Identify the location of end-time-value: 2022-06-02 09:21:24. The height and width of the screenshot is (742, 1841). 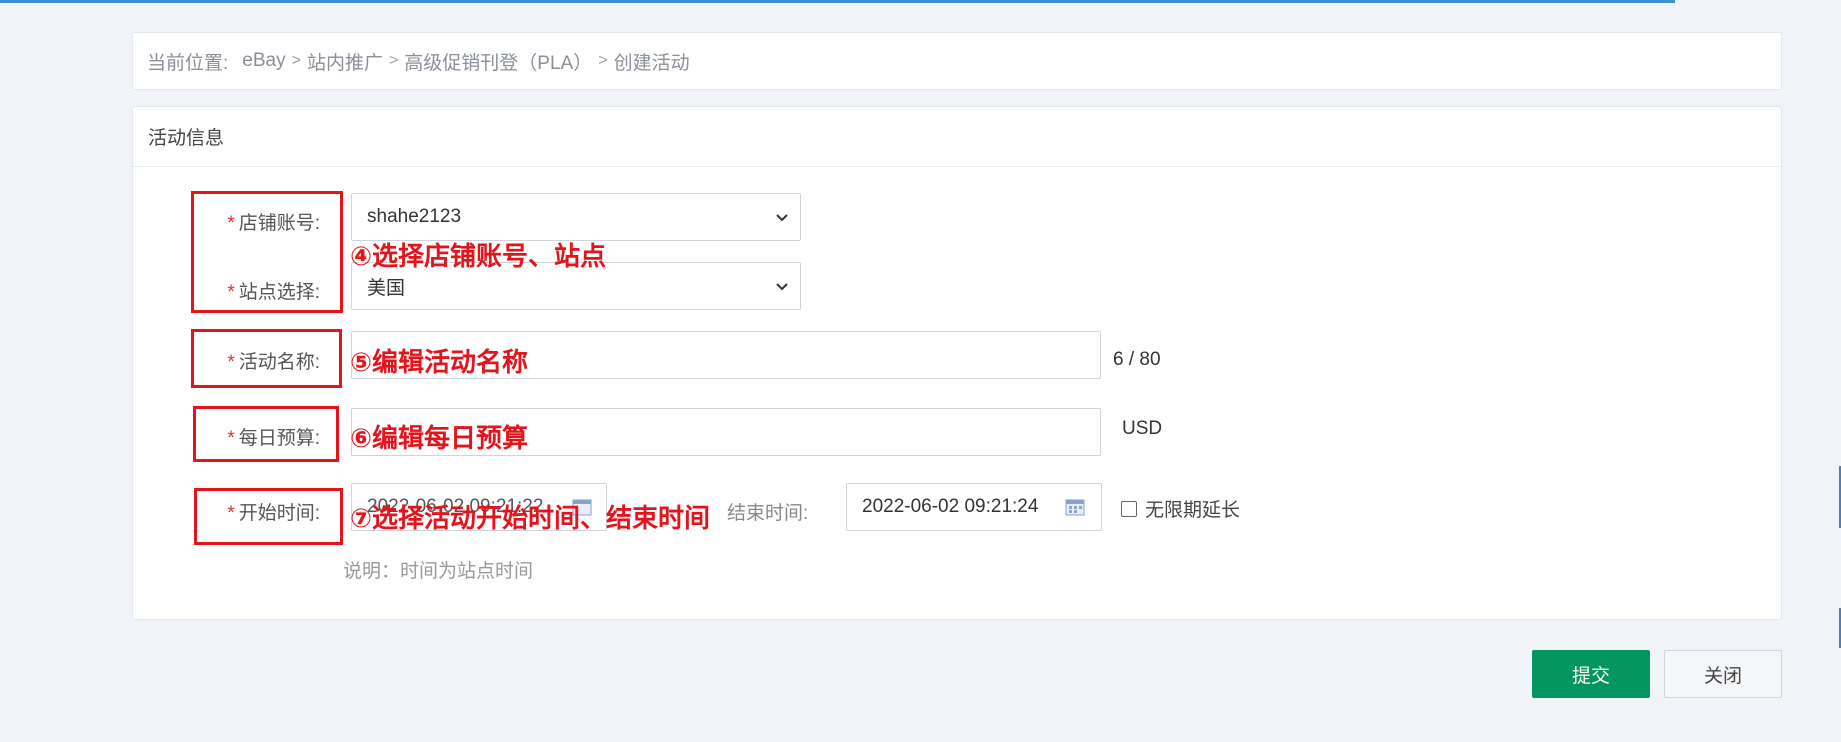
(950, 506).